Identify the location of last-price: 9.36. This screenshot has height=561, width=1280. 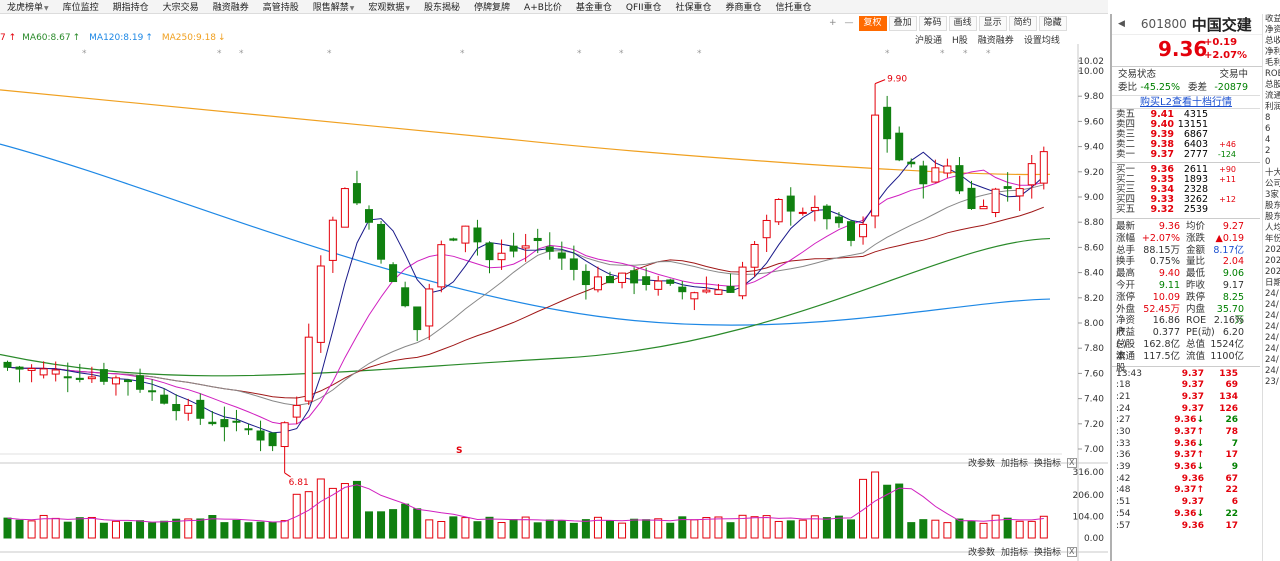
(1183, 49).